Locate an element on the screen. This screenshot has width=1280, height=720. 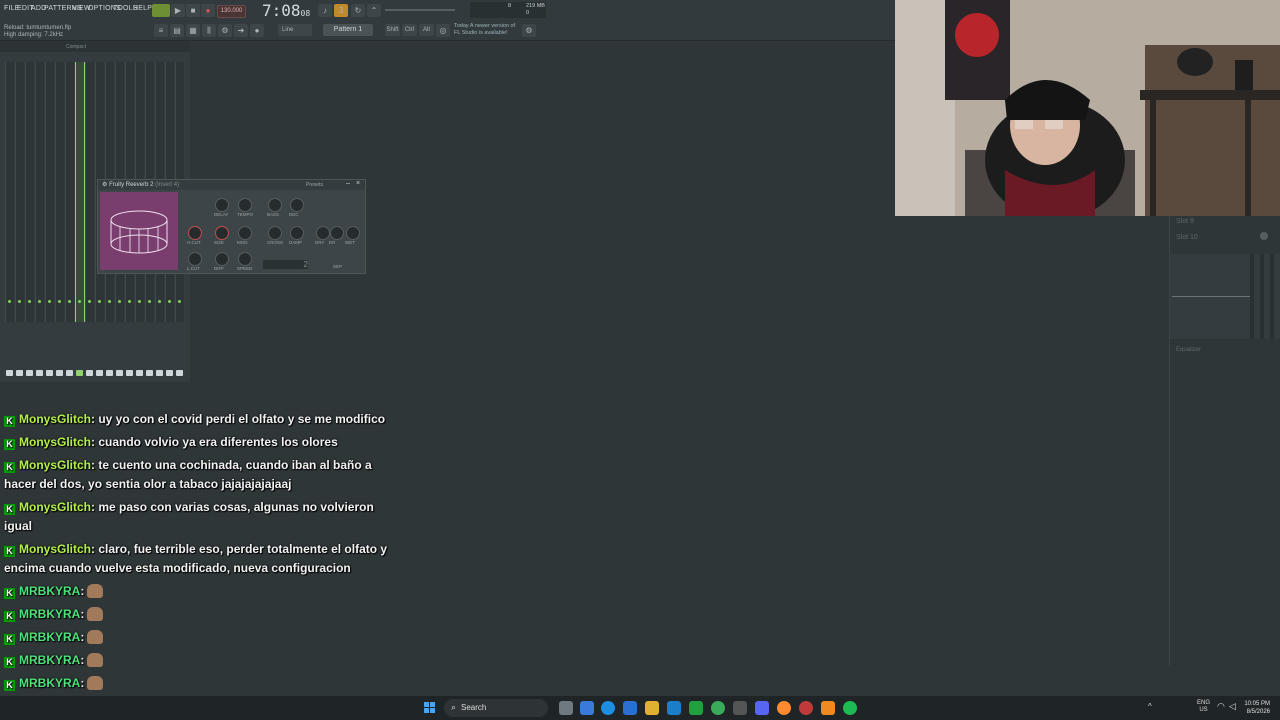
taskbar-clock: 10:05 PM 8/5/2026 is located at coordinates (1257, 708).